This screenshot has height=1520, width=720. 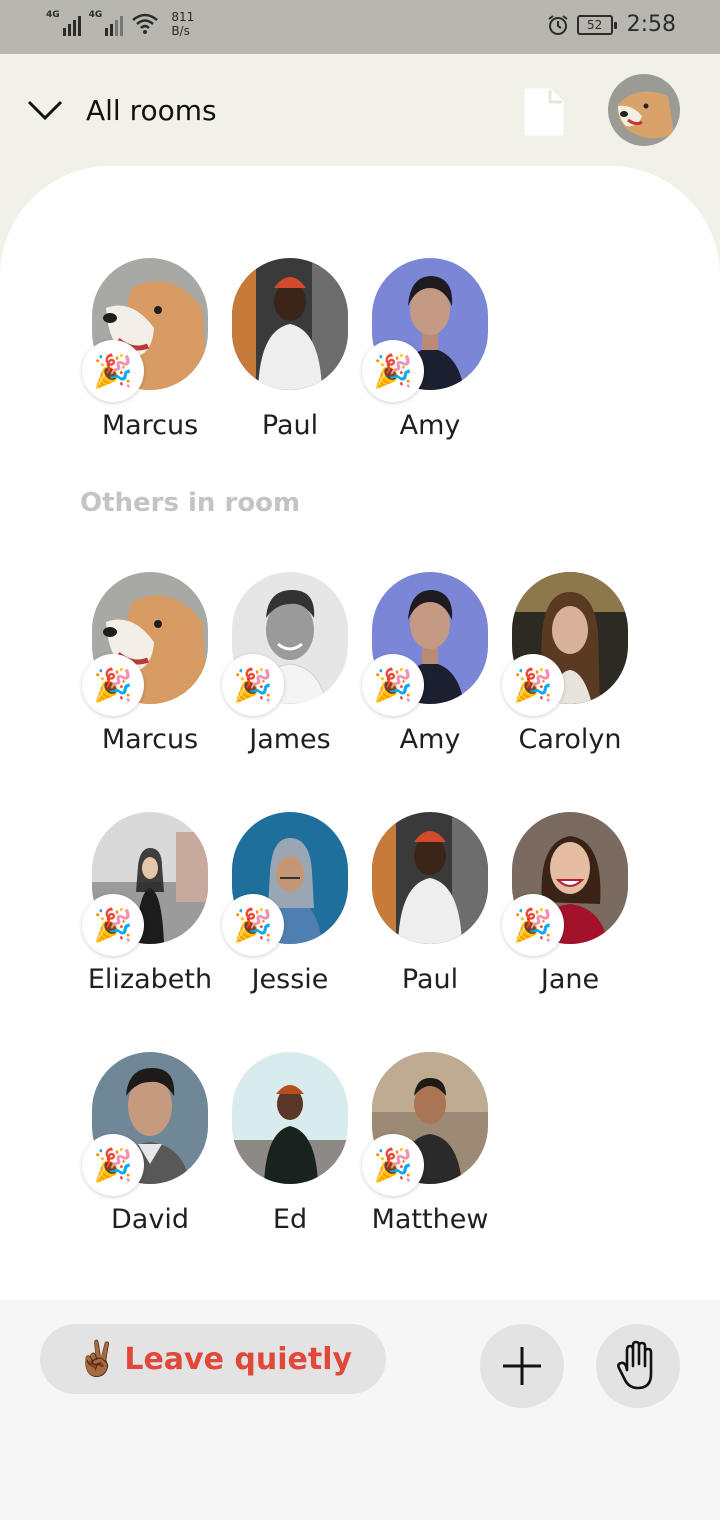 What do you see at coordinates (635, 1365) in the screenshot?
I see `raise-hand-icon` at bounding box center [635, 1365].